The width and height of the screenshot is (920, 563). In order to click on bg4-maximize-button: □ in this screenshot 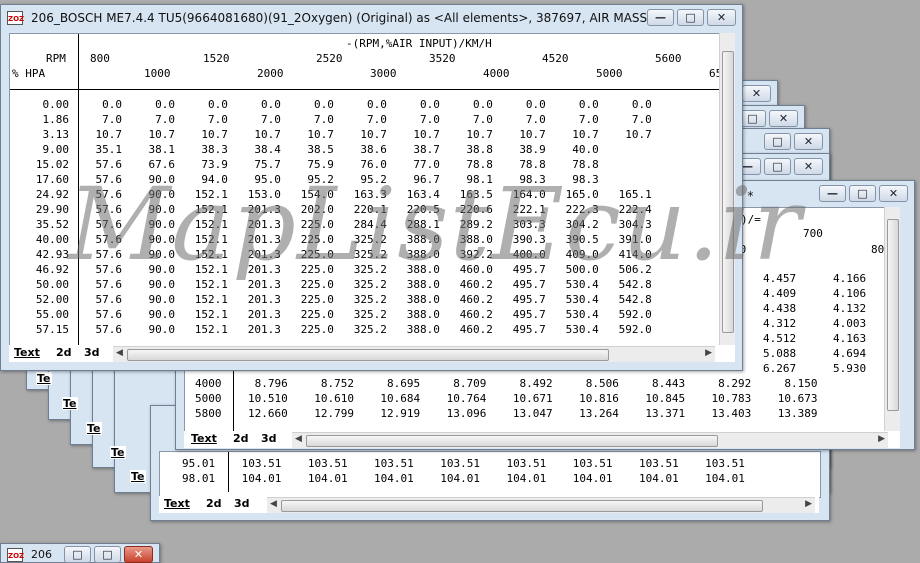, I will do `click(777, 141)`.